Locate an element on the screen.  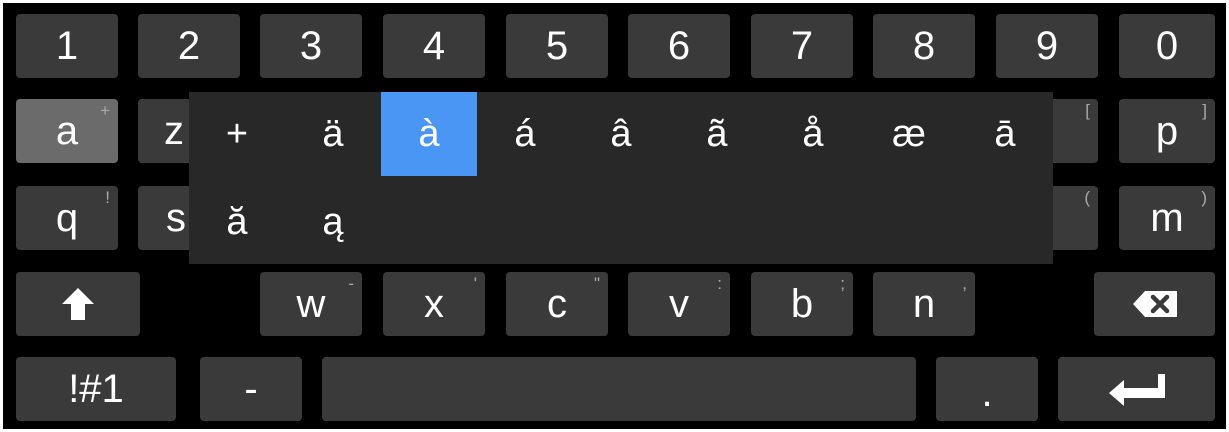
key-alt-label: : is located at coordinates (719, 283).